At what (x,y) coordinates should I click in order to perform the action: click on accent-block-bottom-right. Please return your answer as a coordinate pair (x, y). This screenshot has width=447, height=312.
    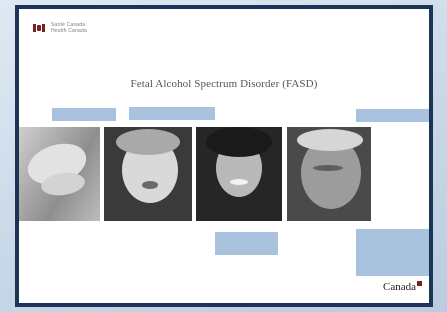
    Looking at the image, I should click on (392, 252).